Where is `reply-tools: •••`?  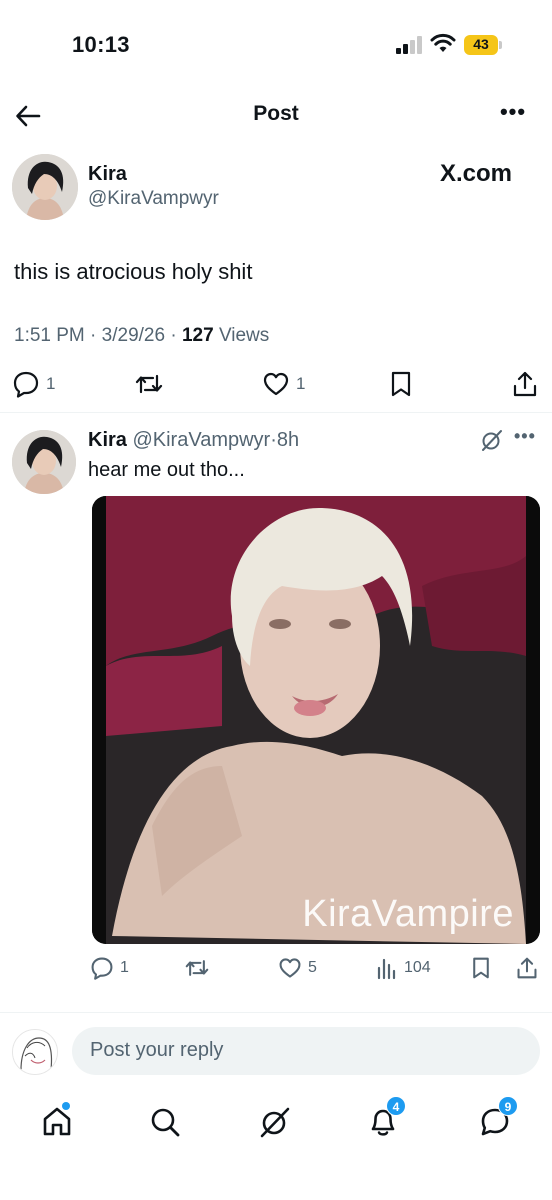
reply-tools: ••• is located at coordinates (510, 439).